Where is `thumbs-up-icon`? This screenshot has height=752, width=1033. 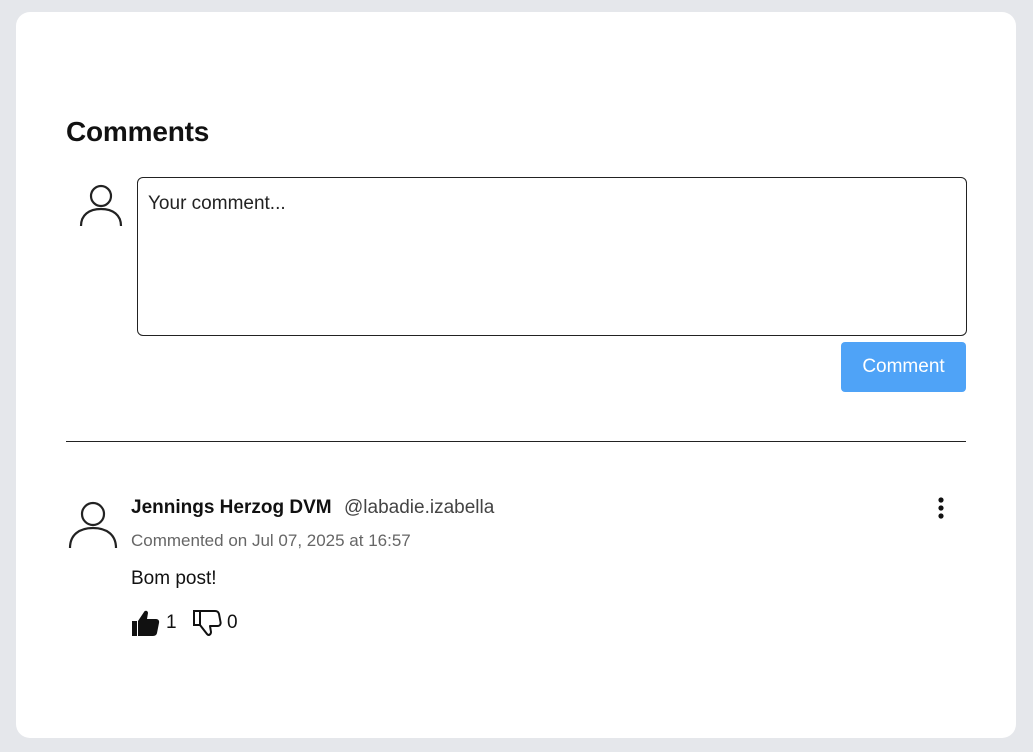 thumbs-up-icon is located at coordinates (146, 623).